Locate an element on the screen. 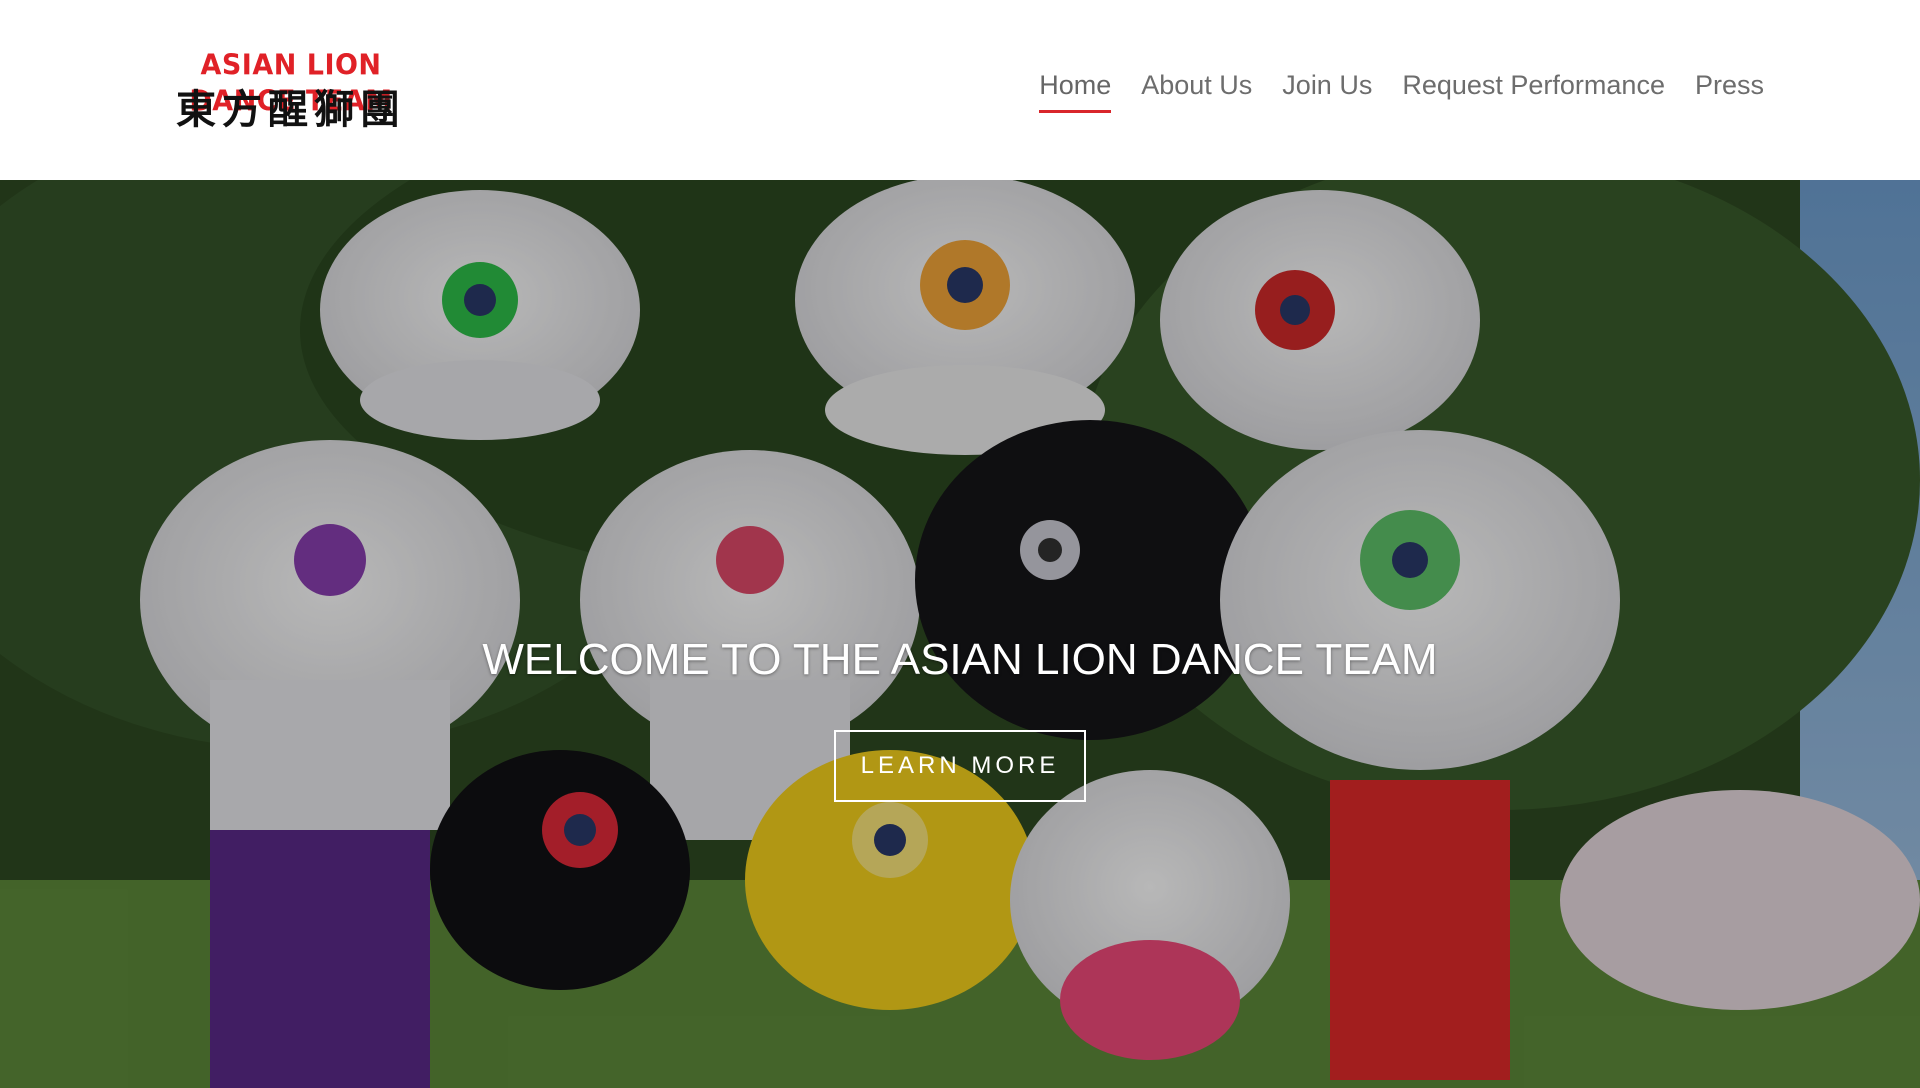 The width and height of the screenshot is (1920, 1088). nav-home: Home is located at coordinates (1075, 91).